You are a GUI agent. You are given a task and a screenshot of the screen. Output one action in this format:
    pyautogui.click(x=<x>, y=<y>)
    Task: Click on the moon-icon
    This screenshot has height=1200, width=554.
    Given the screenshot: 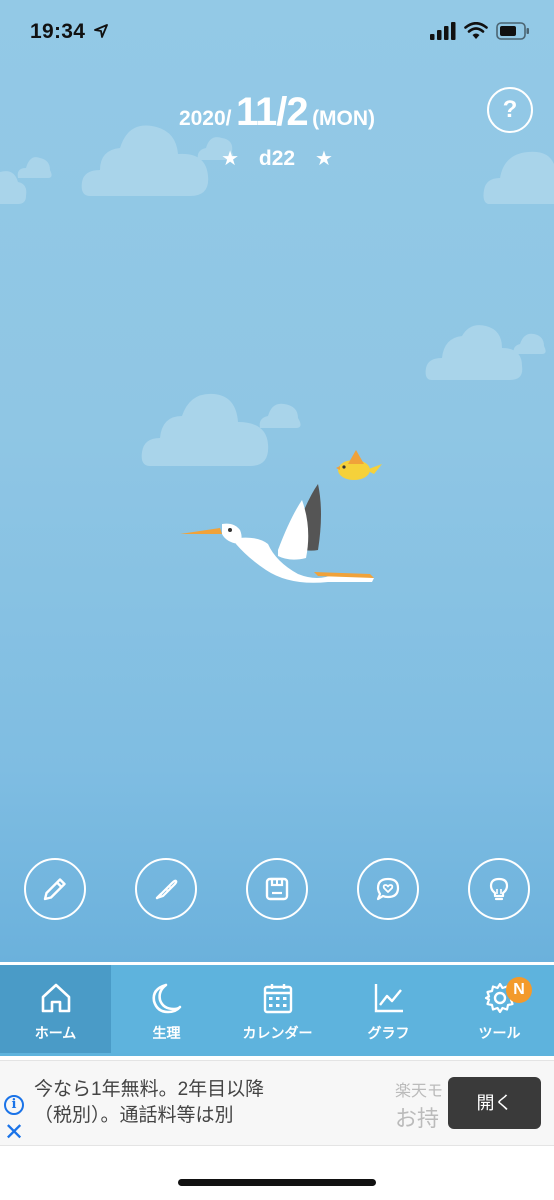 What is the action you would take?
    pyautogui.click(x=166, y=998)
    